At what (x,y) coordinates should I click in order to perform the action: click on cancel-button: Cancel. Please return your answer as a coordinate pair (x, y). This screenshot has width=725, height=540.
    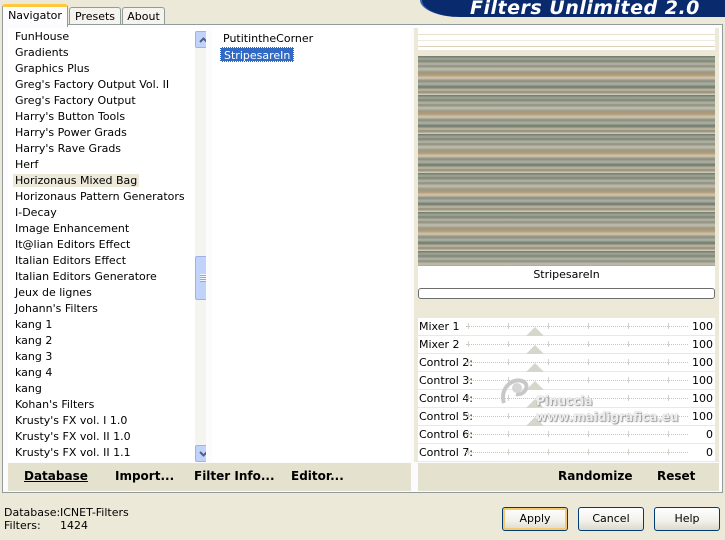
    Looking at the image, I should click on (611, 519).